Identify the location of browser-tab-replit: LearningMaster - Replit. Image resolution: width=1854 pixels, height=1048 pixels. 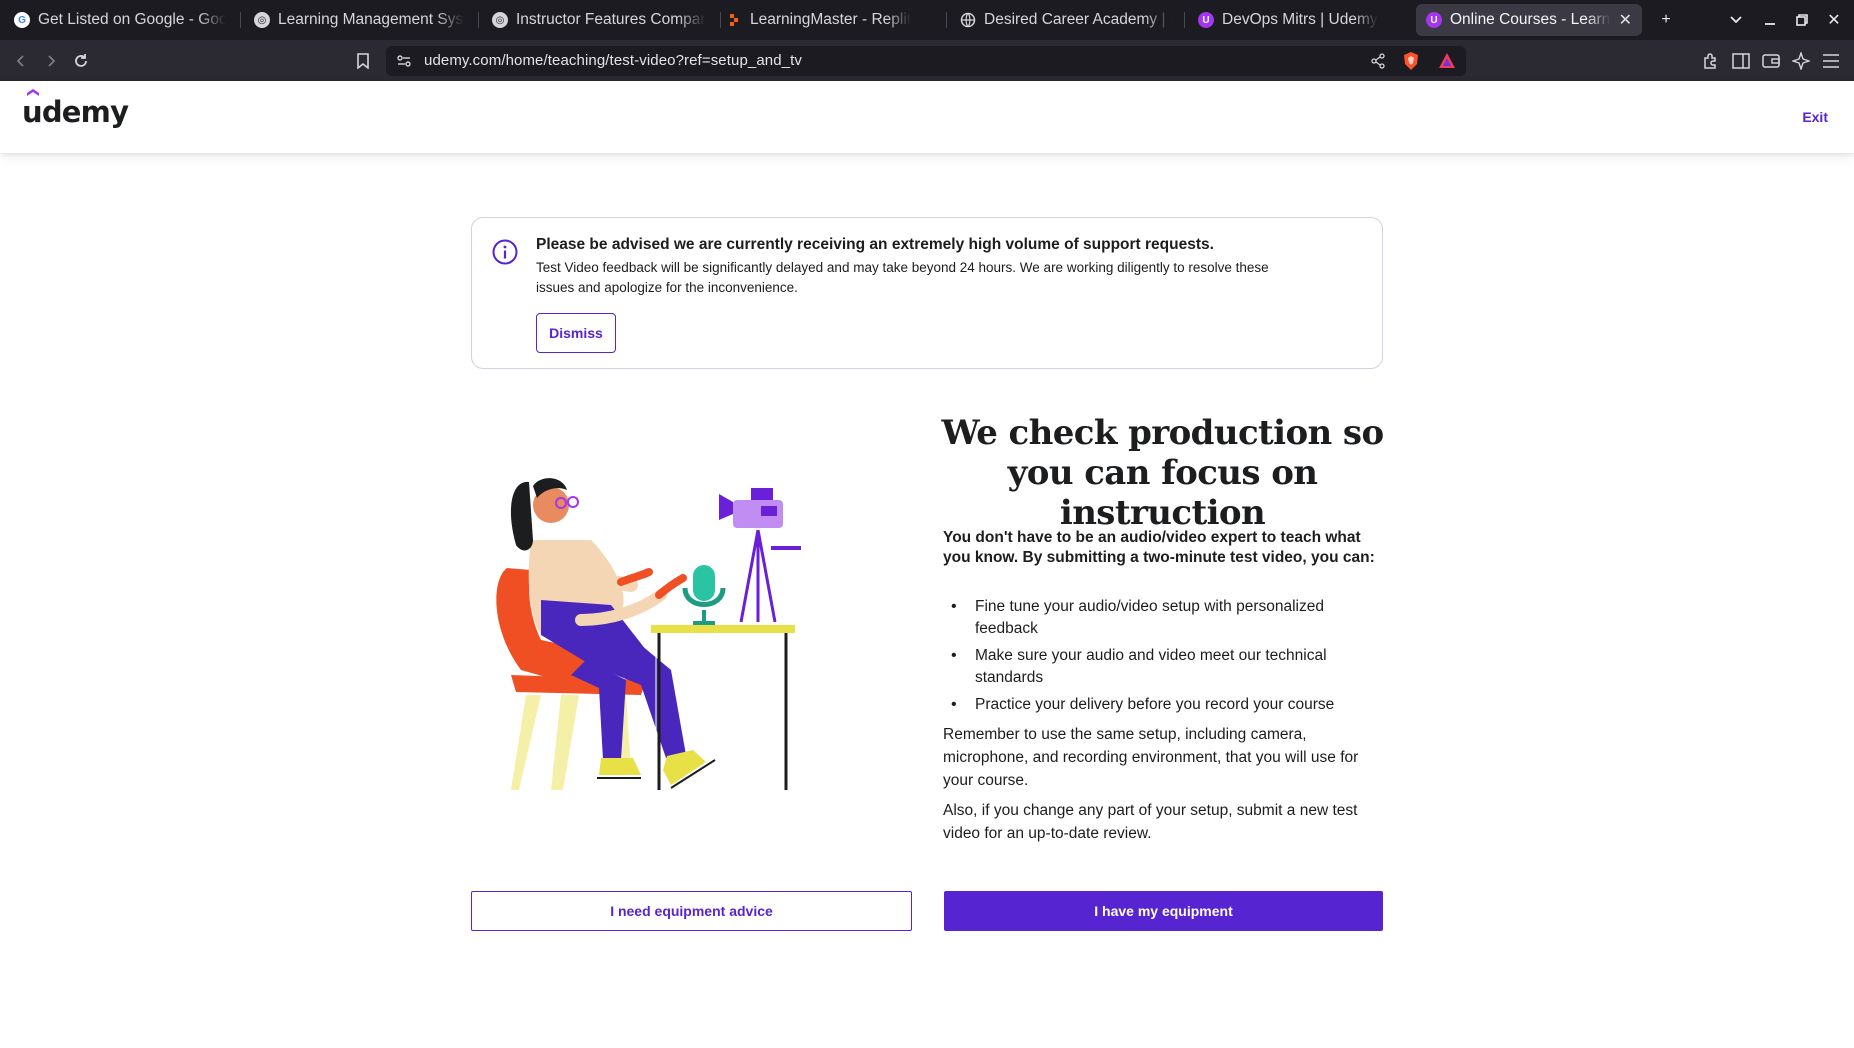
(832, 20).